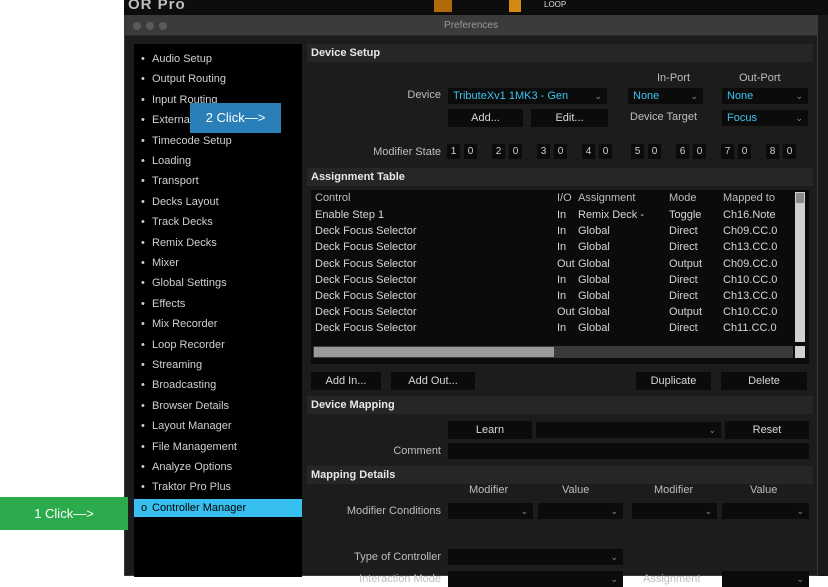 The height and width of the screenshot is (587, 828). Describe the element at coordinates (189, 79) in the screenshot. I see `sidebar-item-label: Output Routing` at that location.